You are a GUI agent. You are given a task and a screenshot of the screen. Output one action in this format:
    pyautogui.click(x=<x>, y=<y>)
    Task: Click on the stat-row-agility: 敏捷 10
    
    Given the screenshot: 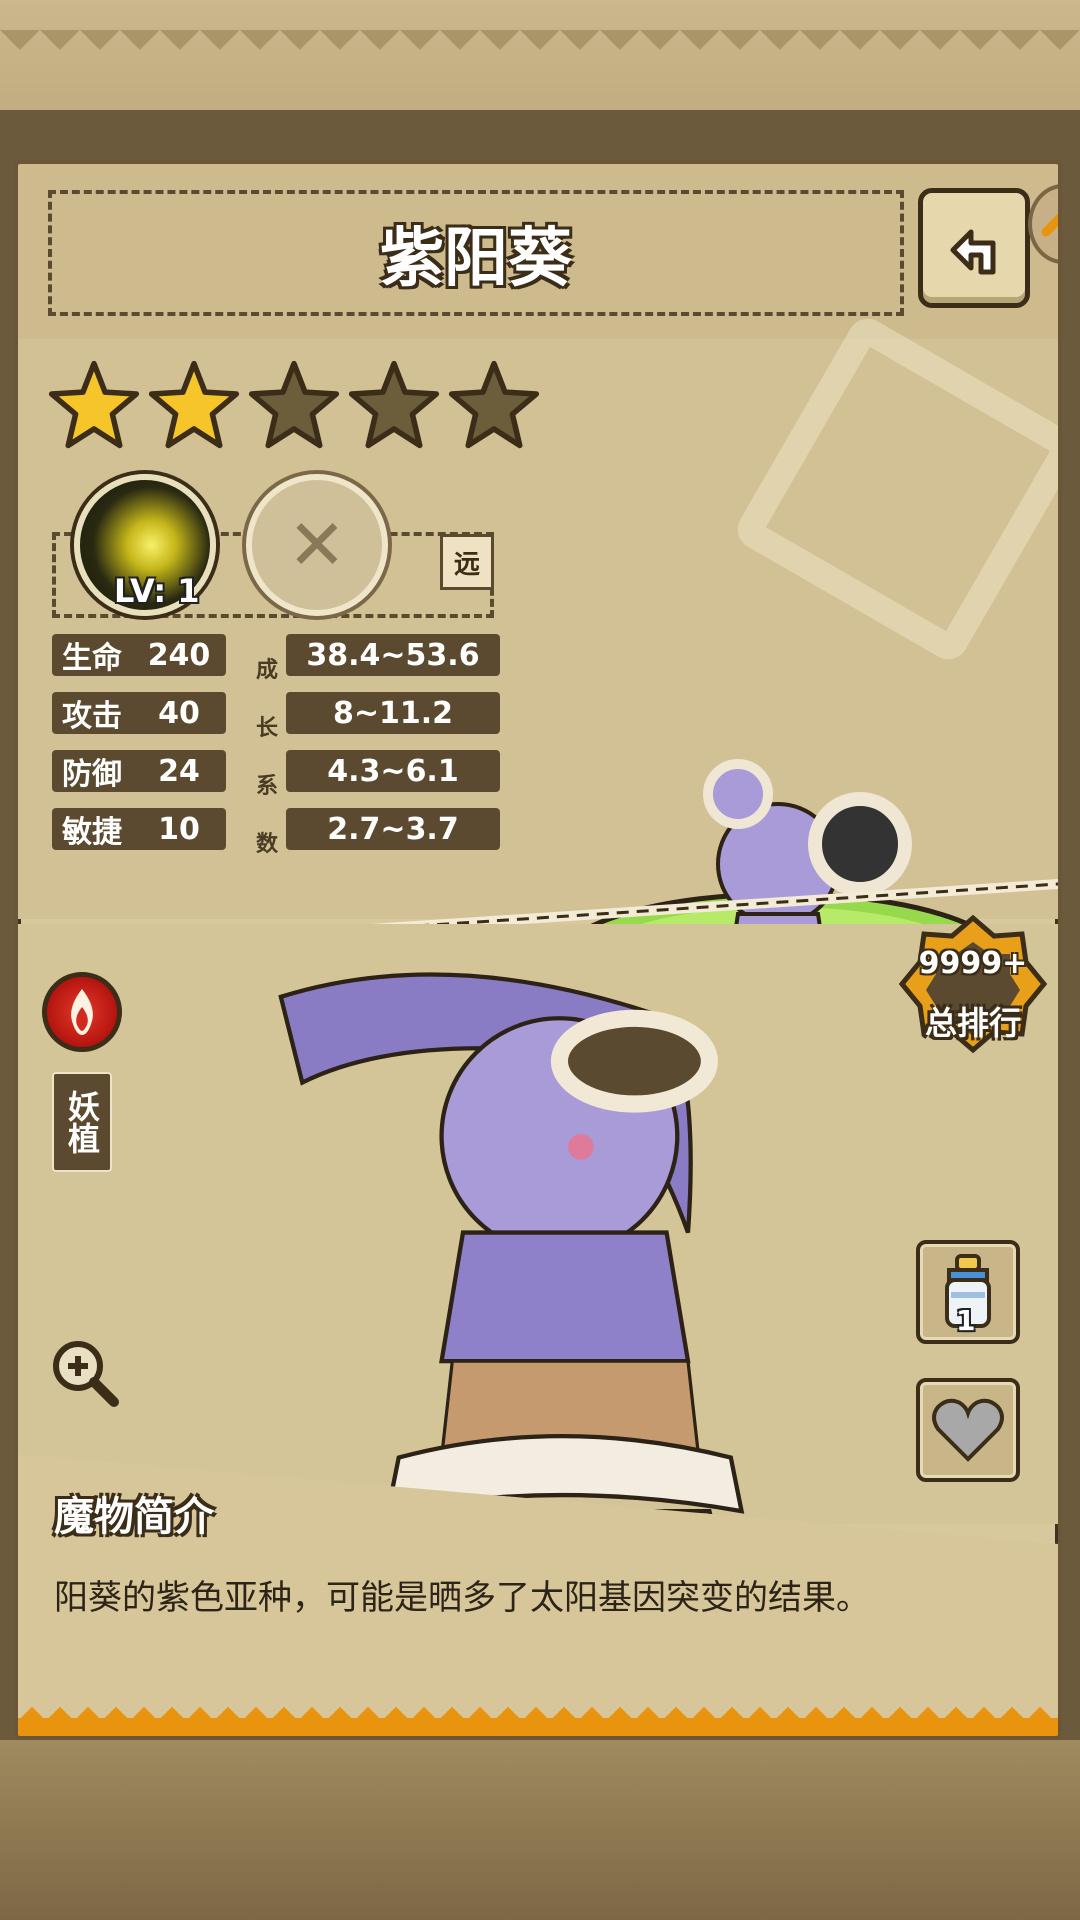 What is the action you would take?
    pyautogui.click(x=139, y=829)
    